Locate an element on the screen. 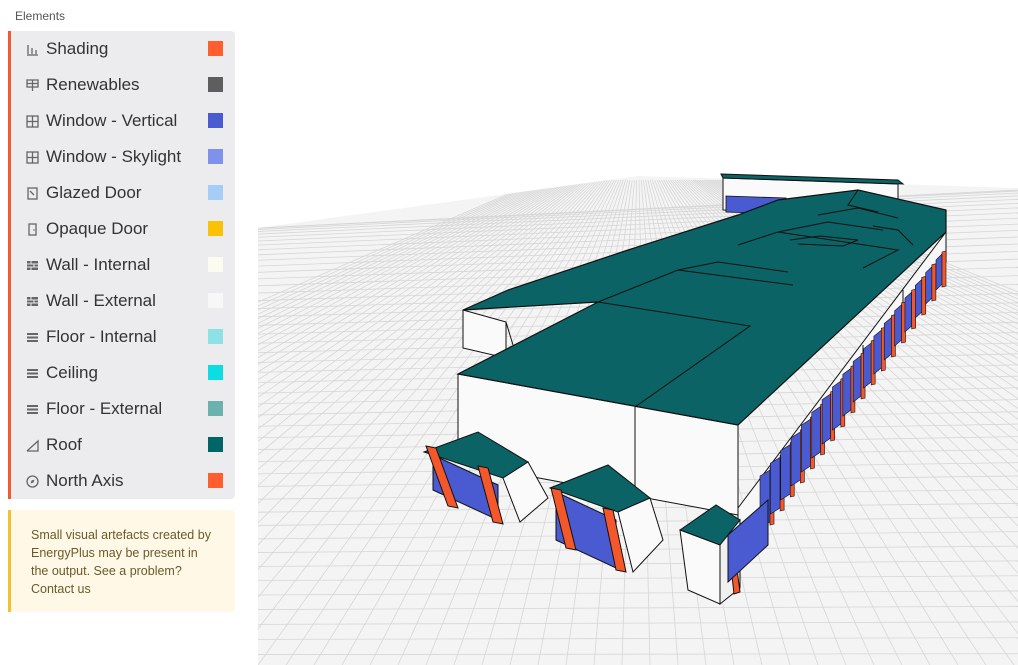 The image size is (1018, 665). compass-icon is located at coordinates (32, 481).